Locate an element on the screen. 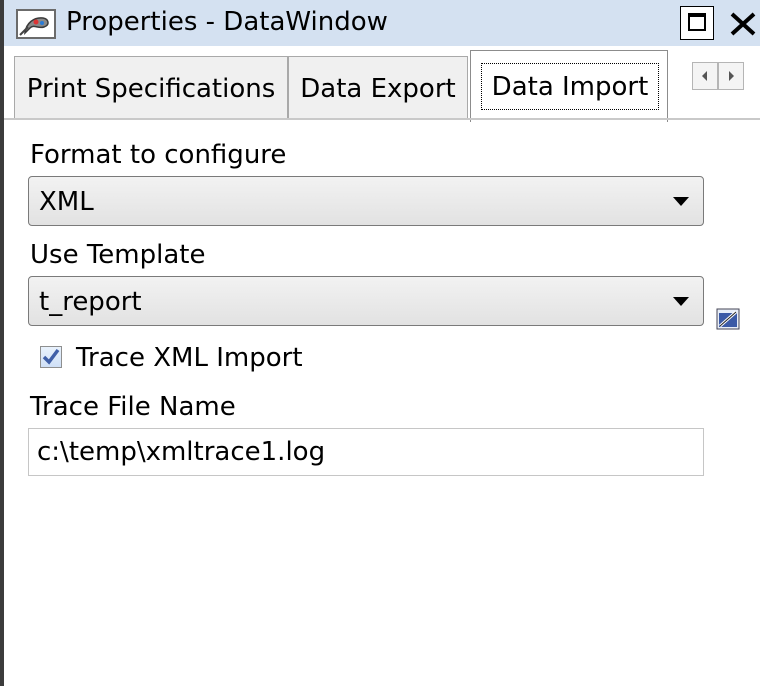 Image resolution: width=760 pixels, height=686 pixels. template-dropdown: t_report is located at coordinates (366, 301).